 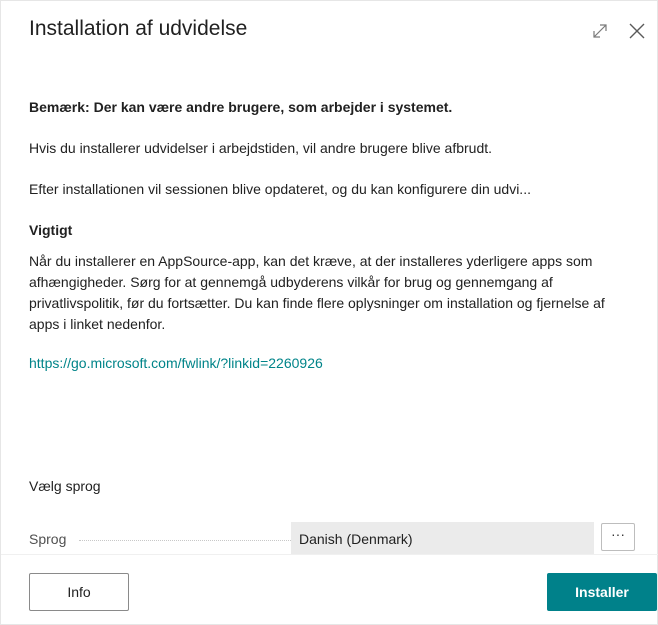 What do you see at coordinates (618, 537) in the screenshot?
I see `language-lookup-button: ···` at bounding box center [618, 537].